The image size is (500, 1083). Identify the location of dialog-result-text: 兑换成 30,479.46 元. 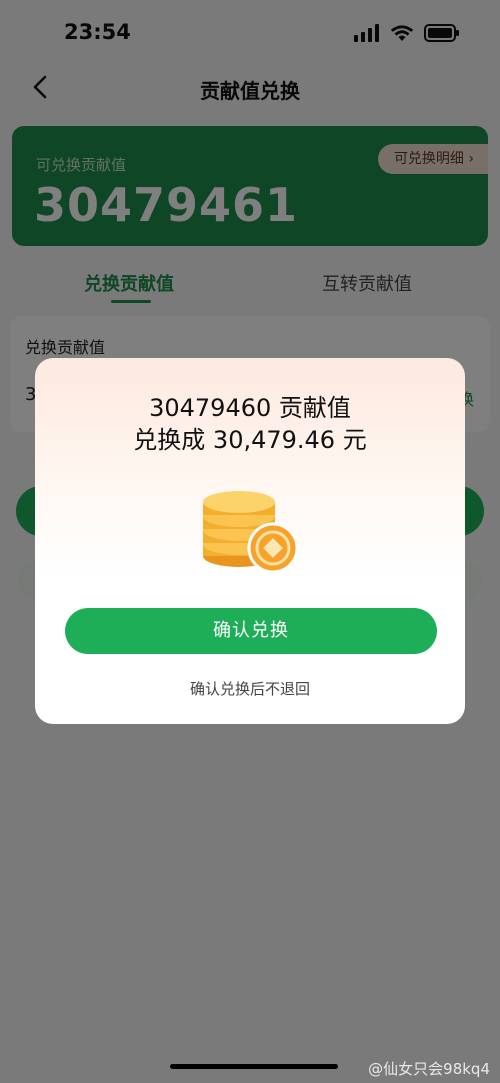
(250, 440).